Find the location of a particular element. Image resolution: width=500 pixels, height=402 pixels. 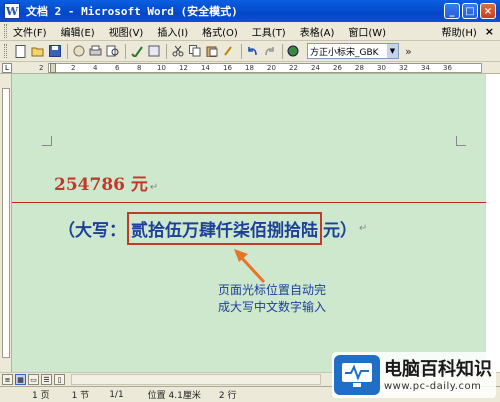

reading-view-icon: ▯ is located at coordinates (59, 379).